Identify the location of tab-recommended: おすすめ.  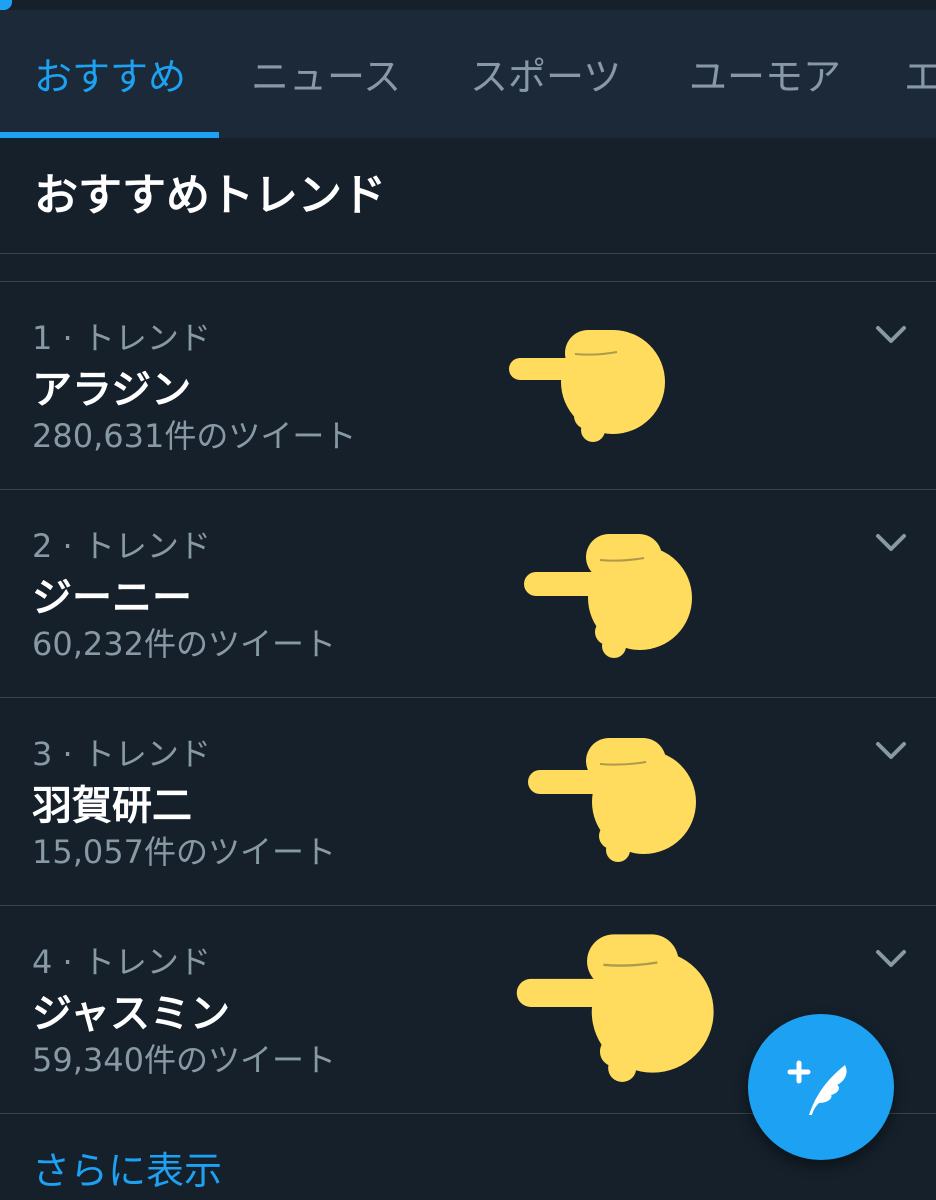
(110, 77).